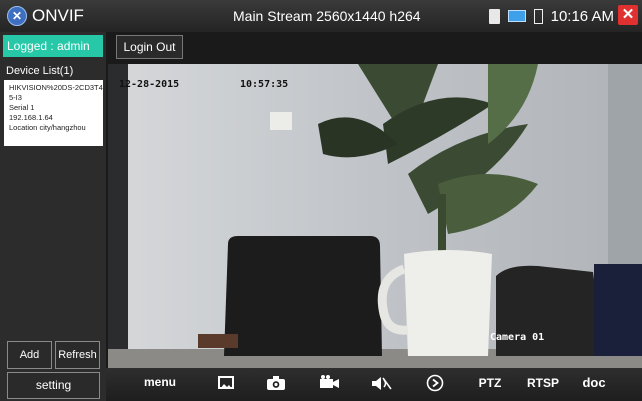 Image resolution: width=642 pixels, height=401 pixels. Describe the element at coordinates (494, 16) in the screenshot. I see `sd-card-icon` at that location.